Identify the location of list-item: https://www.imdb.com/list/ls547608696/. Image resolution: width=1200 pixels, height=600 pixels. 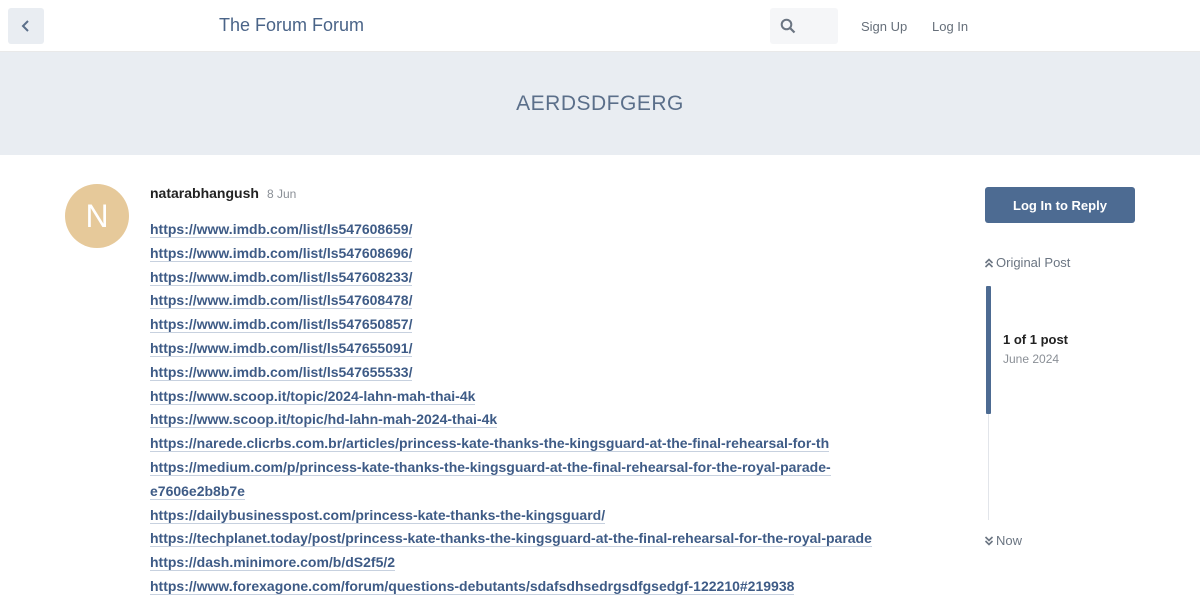
(530, 254).